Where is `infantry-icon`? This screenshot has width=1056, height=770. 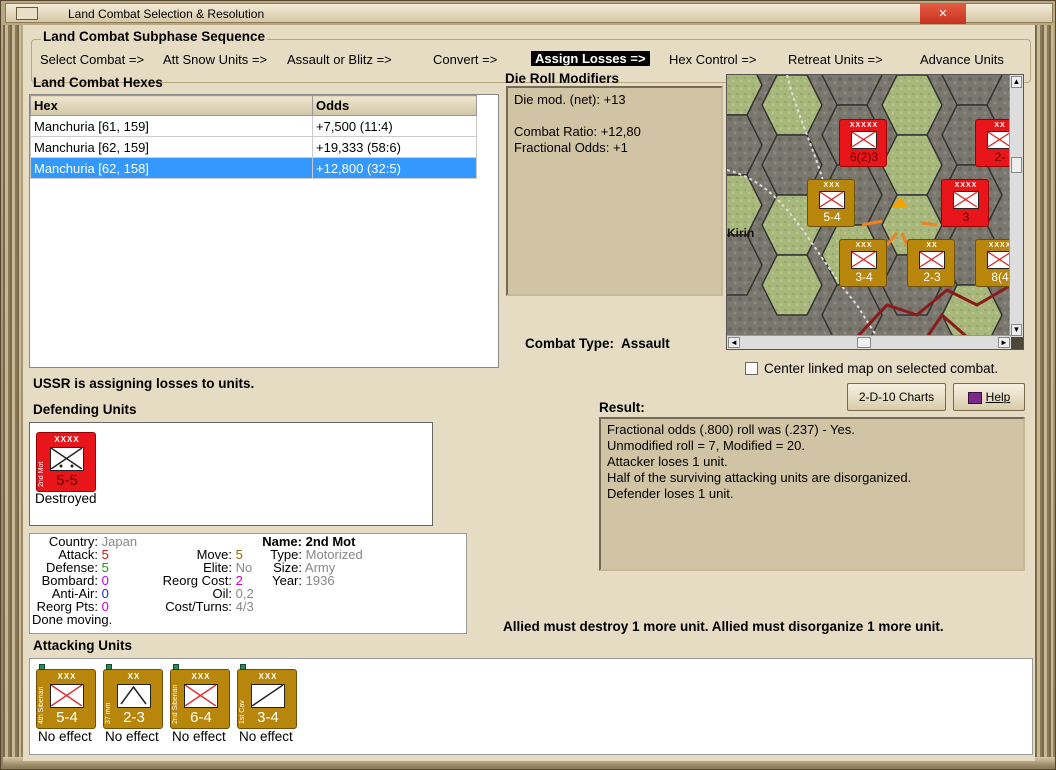 infantry-icon is located at coordinates (67, 696).